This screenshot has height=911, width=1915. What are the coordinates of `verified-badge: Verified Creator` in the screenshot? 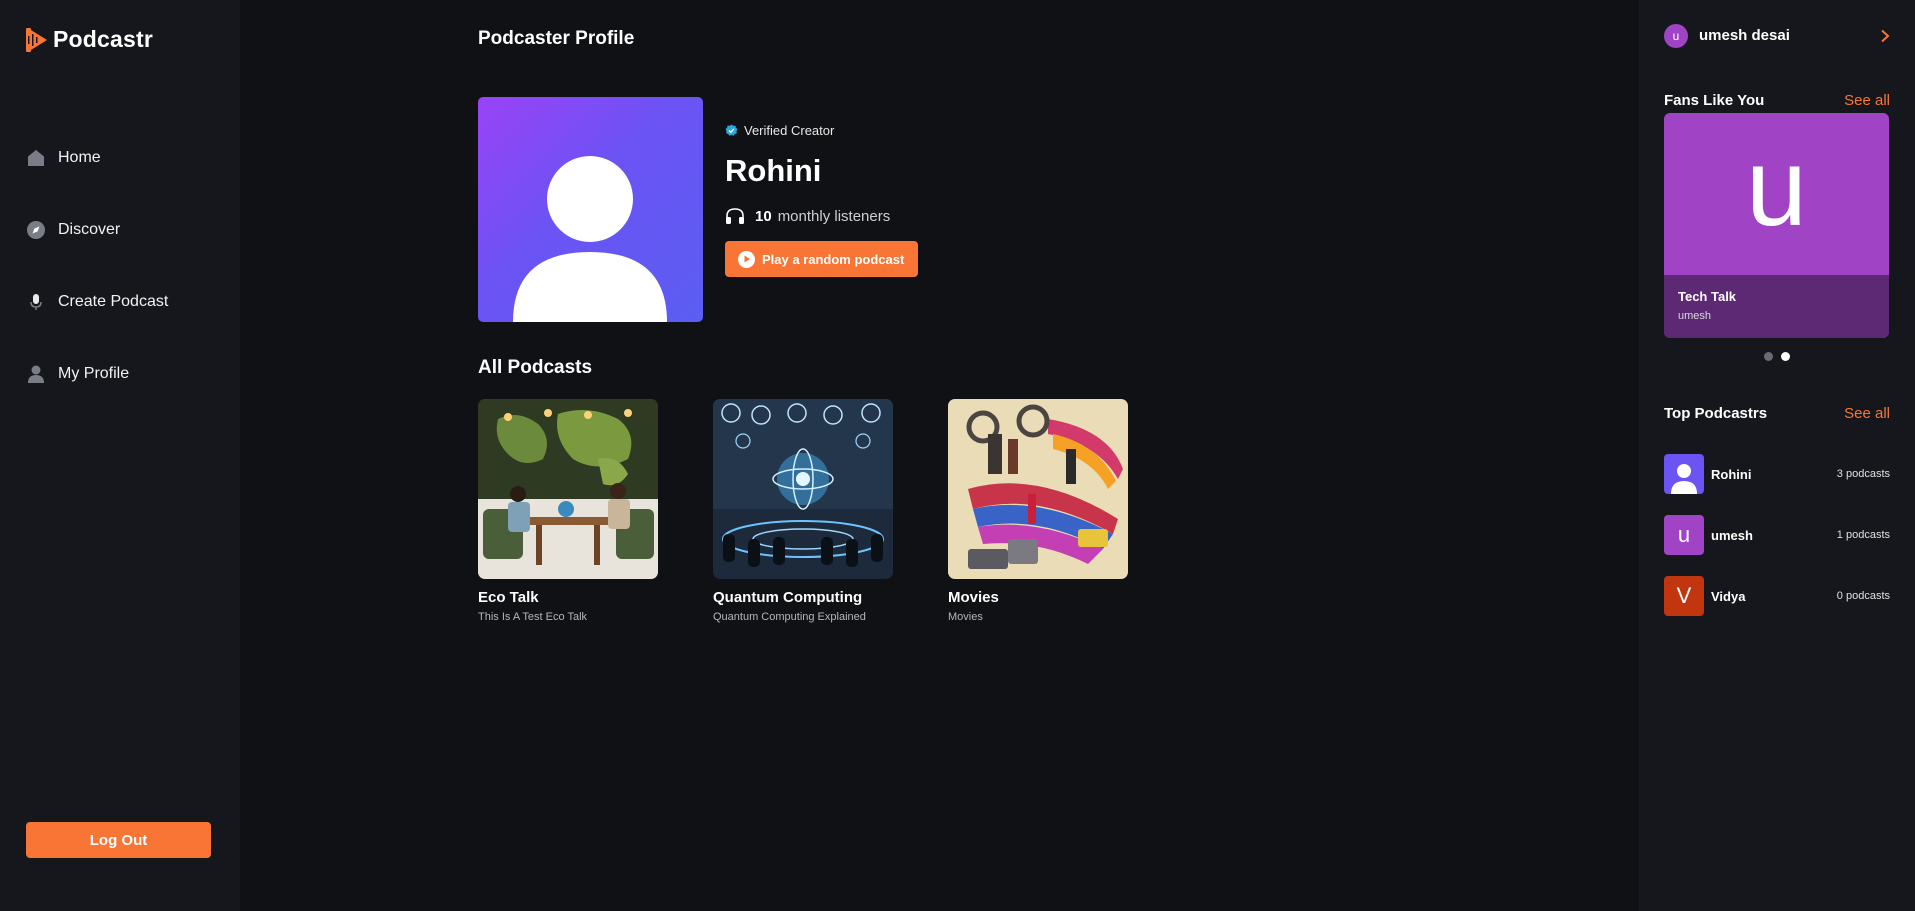 It's located at (821, 130).